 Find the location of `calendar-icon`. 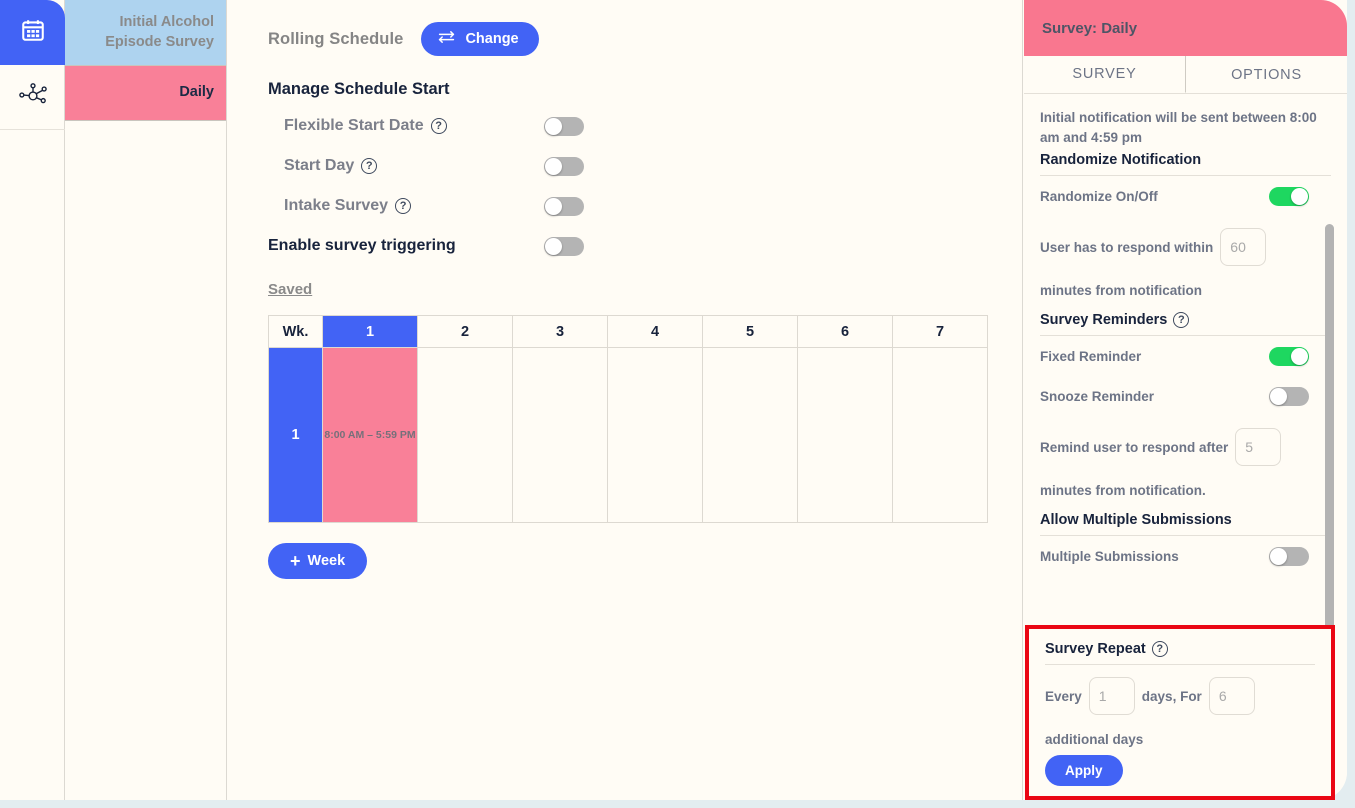

calendar-icon is located at coordinates (33, 32).